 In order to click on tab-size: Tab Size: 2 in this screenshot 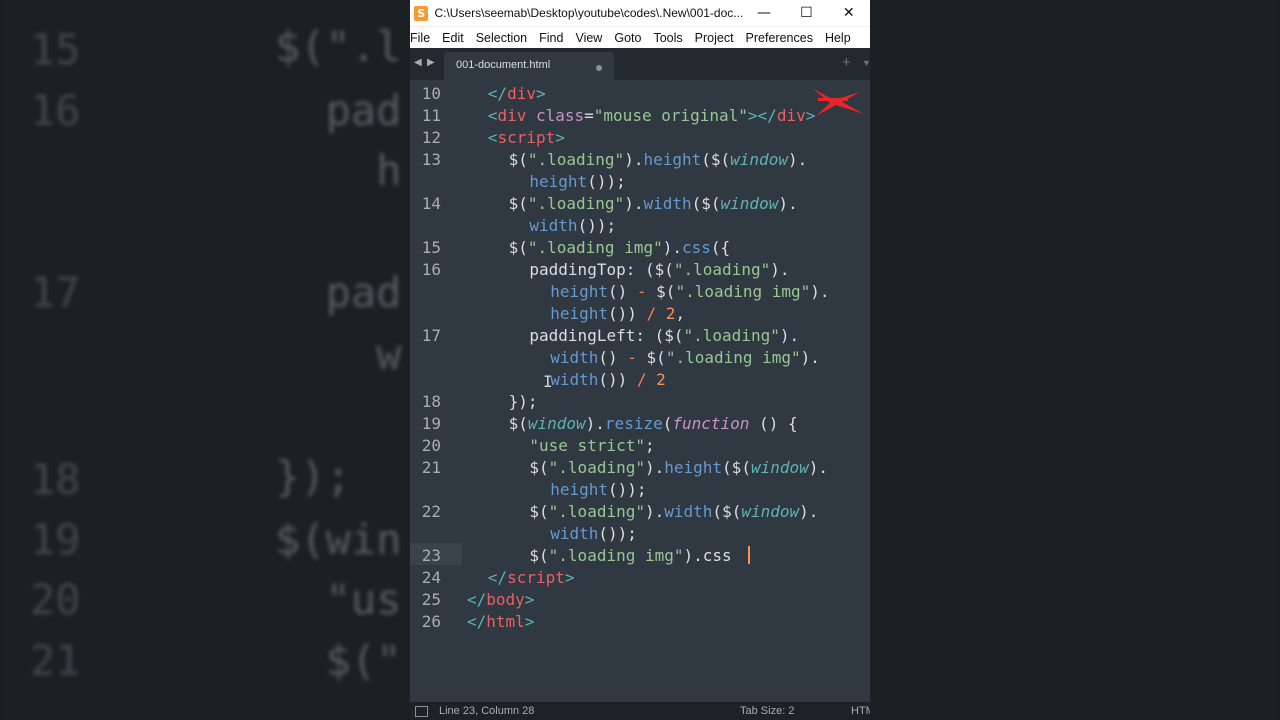, I will do `click(767, 711)`.